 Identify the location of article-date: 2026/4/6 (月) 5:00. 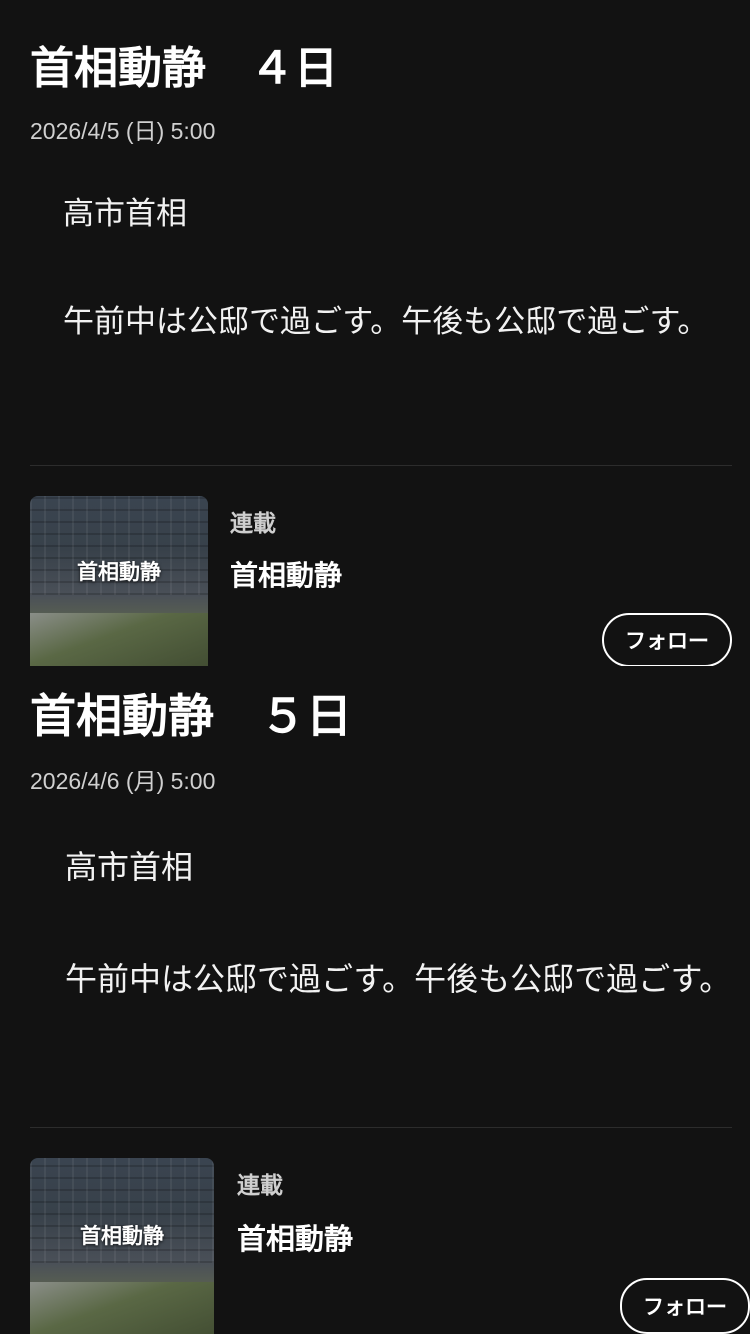
(123, 781).